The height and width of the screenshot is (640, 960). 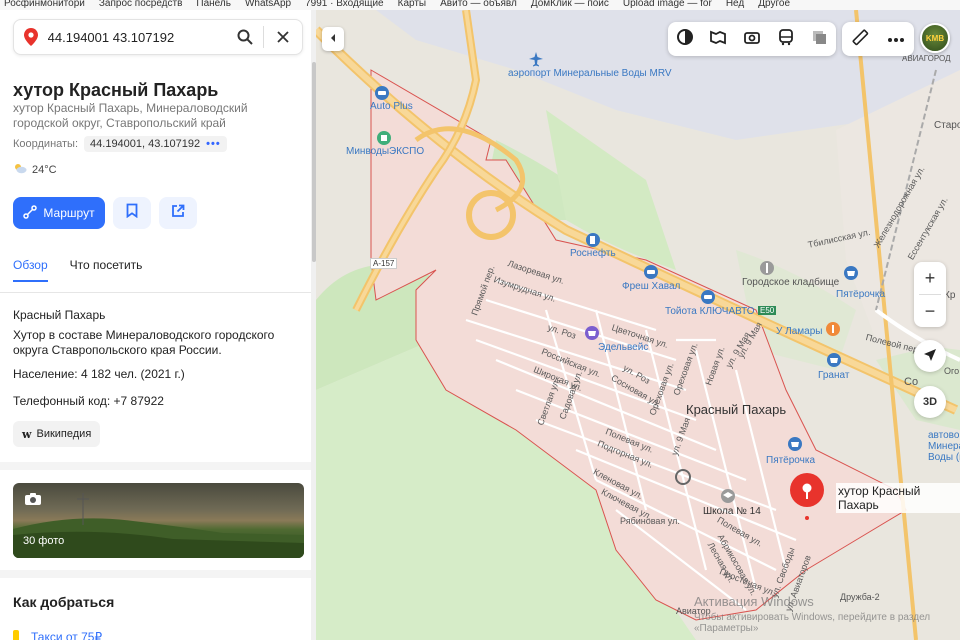 What do you see at coordinates (245, 37) in the screenshot?
I see `search-icon` at bounding box center [245, 37].